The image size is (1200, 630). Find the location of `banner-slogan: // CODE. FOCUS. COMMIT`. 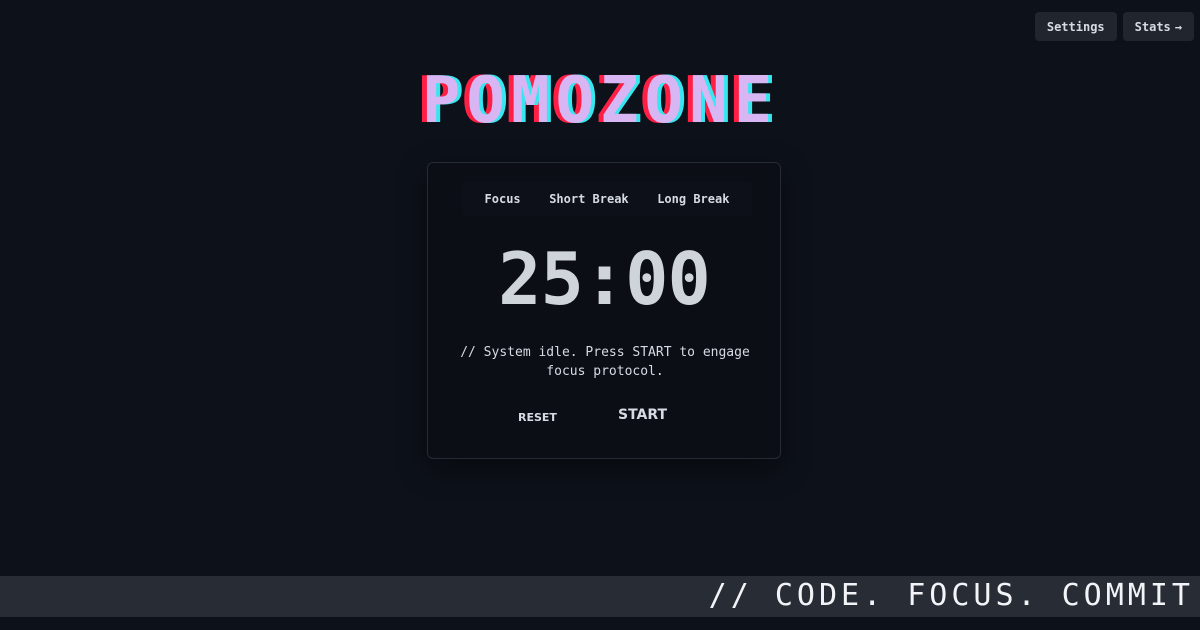

banner-slogan: // CODE. FOCUS. COMMIT is located at coordinates (951, 595).